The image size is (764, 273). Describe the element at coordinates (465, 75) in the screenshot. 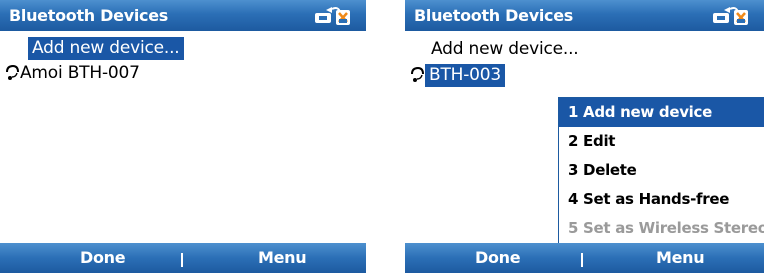

I see `device-list-item: BTH-003` at that location.